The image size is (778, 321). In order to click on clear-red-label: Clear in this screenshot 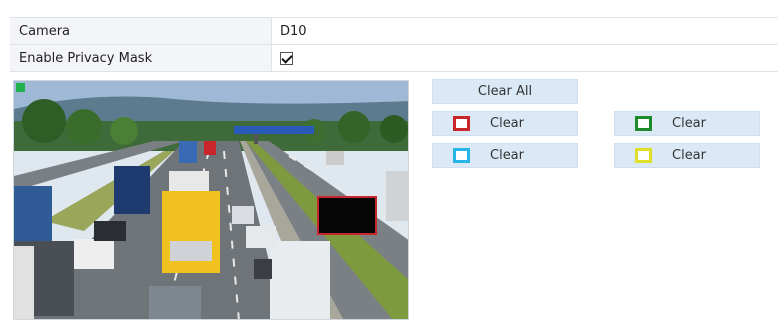, I will do `click(507, 123)`.